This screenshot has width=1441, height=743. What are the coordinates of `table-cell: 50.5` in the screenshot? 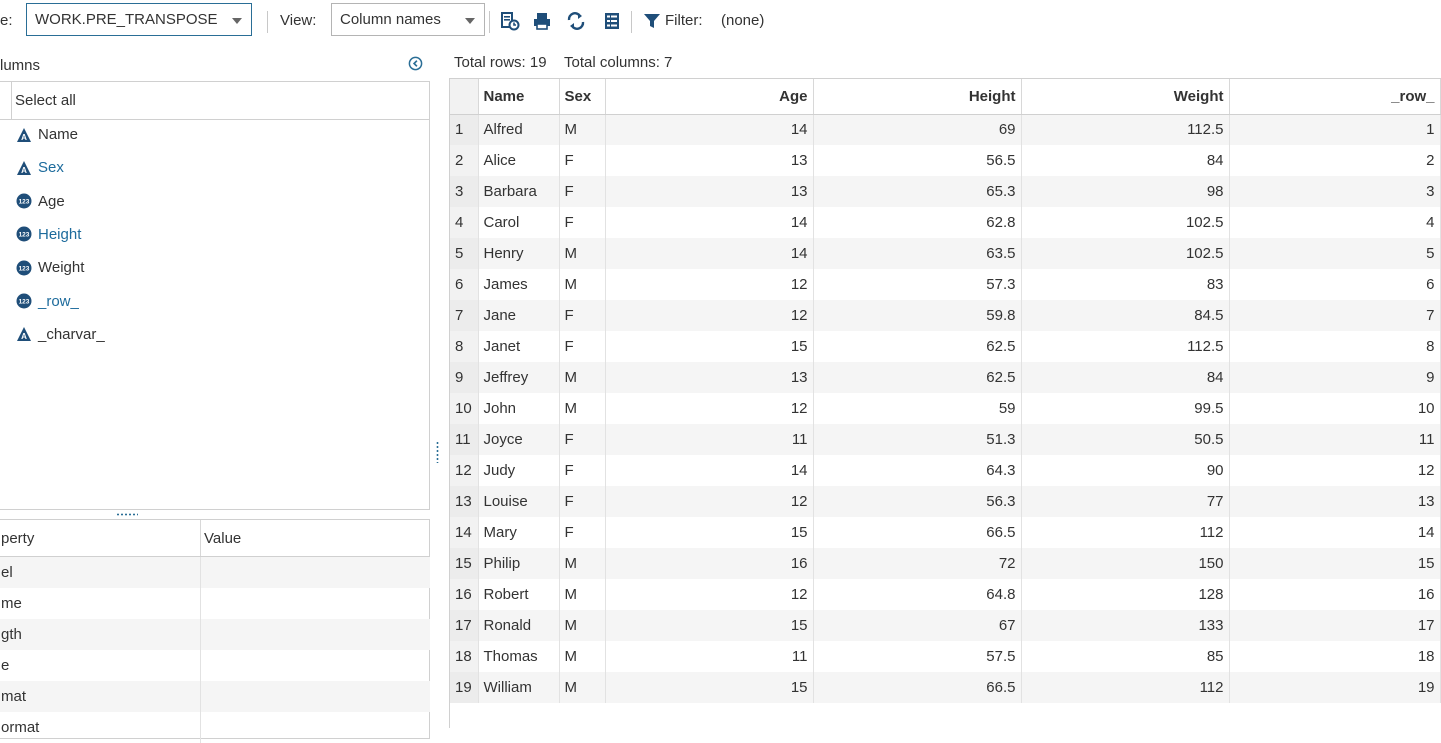 It's located at (1125, 439).